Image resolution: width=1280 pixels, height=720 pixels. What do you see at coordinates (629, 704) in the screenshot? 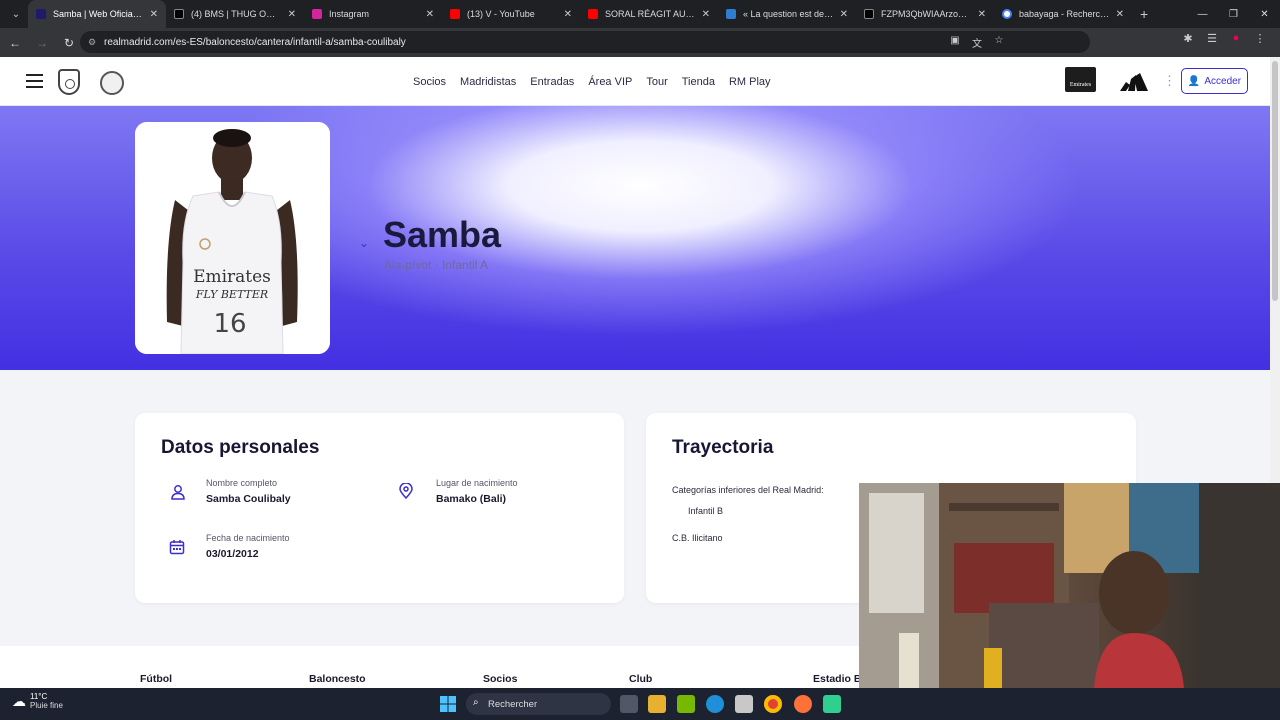
I see `task-view-icon` at bounding box center [629, 704].